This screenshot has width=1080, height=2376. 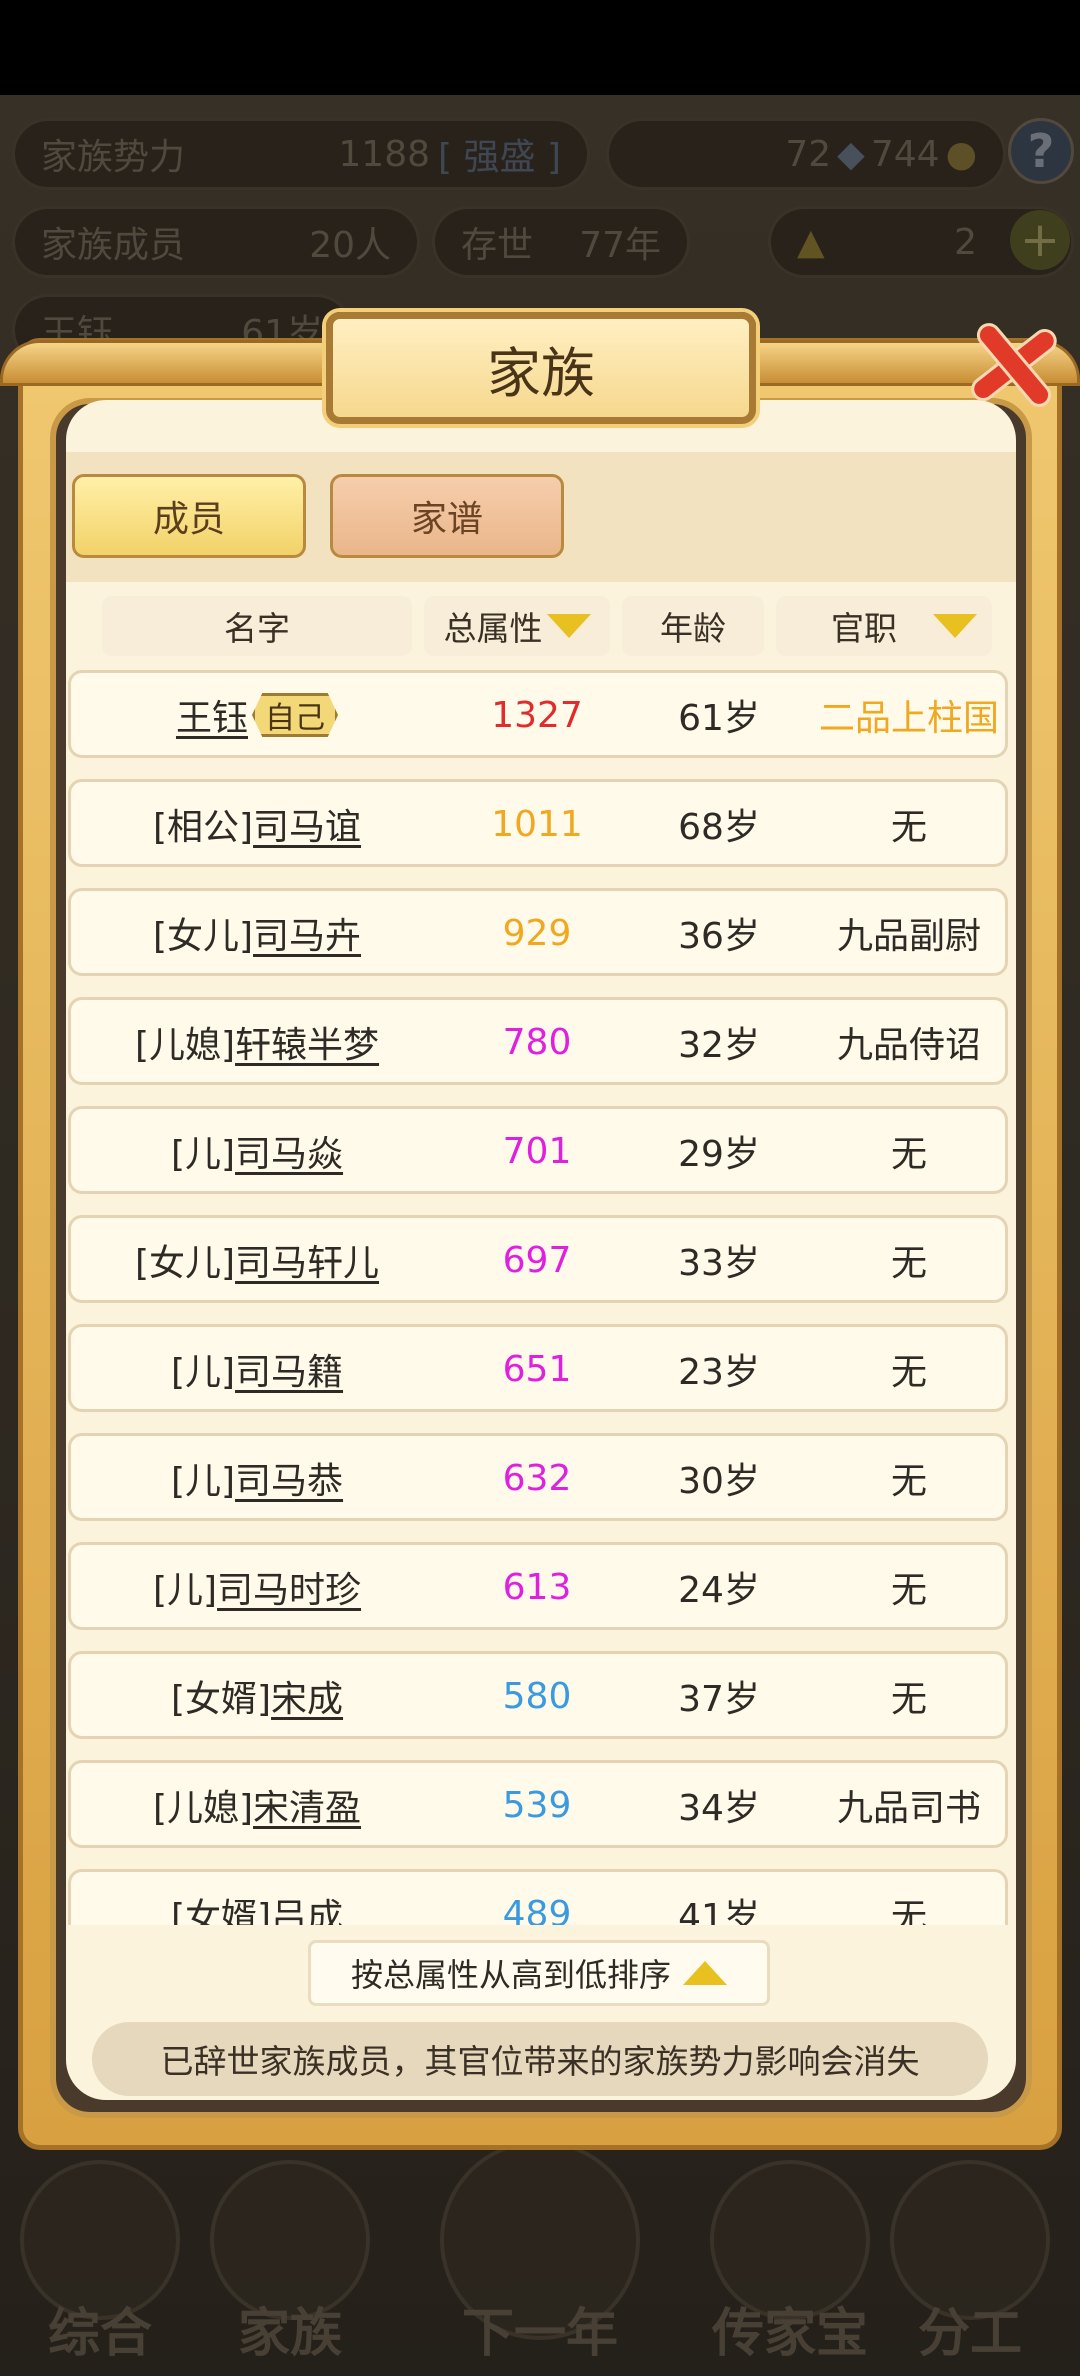 I want to click on member-total-attr: 632, so click(x=537, y=1478).